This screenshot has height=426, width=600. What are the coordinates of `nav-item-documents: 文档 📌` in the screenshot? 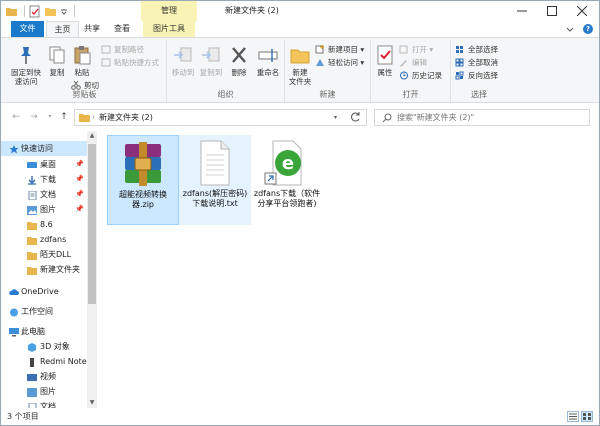 It's located at (44, 194).